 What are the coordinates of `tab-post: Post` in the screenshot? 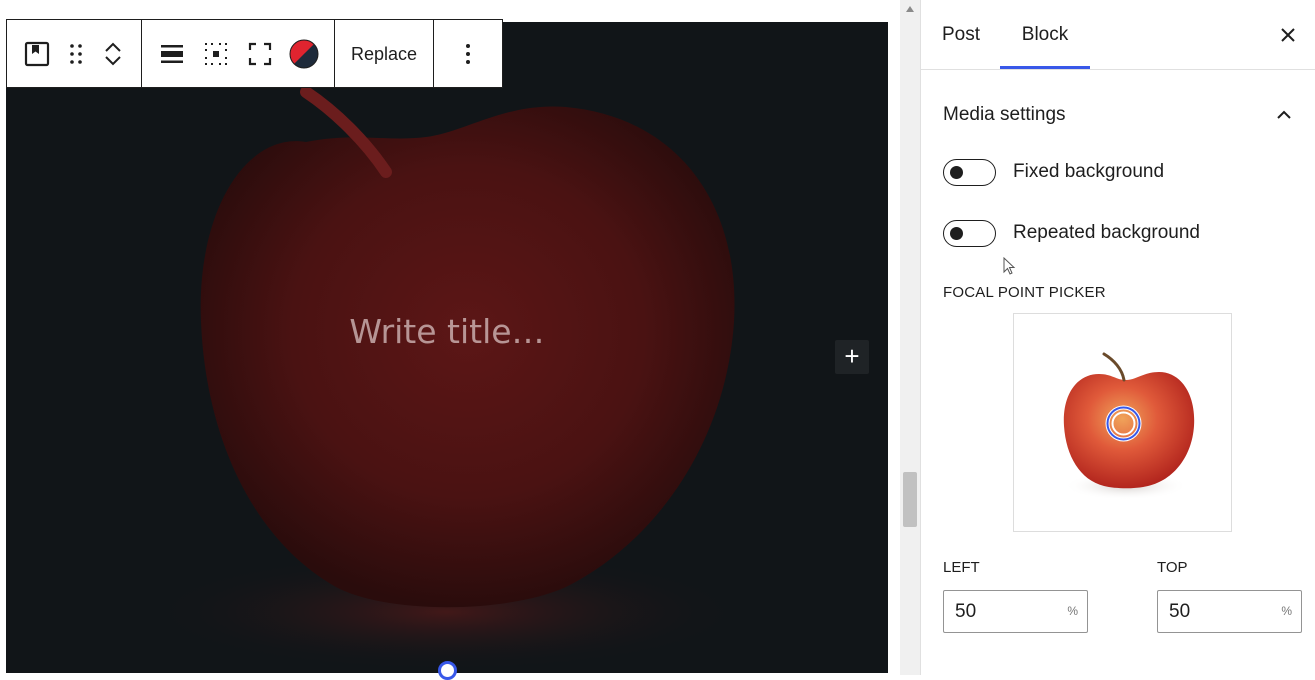 It's located at (961, 35).